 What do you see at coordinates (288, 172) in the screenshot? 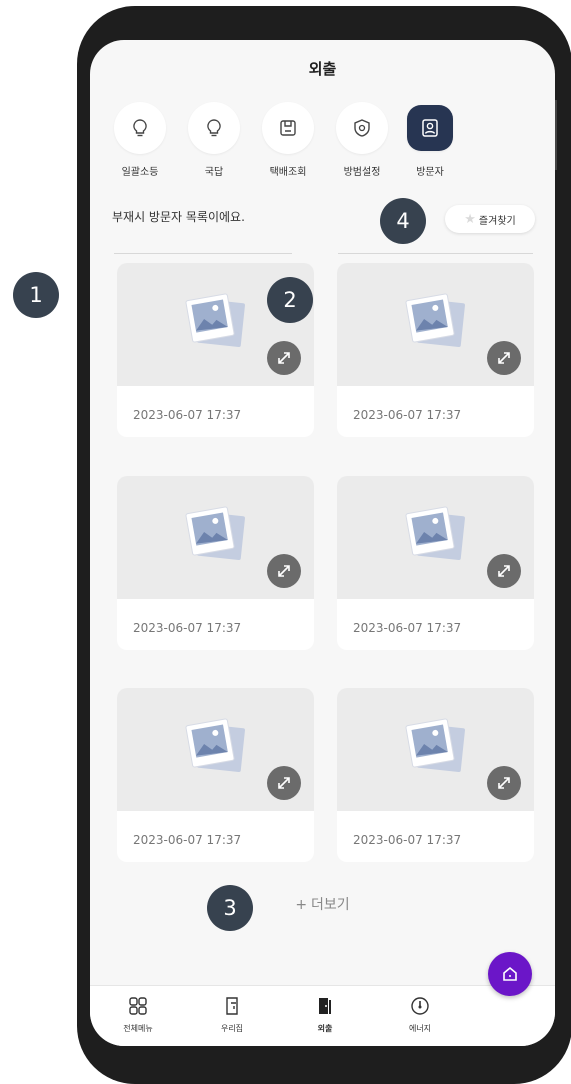
I see `quick-action-label: 택배조회` at bounding box center [288, 172].